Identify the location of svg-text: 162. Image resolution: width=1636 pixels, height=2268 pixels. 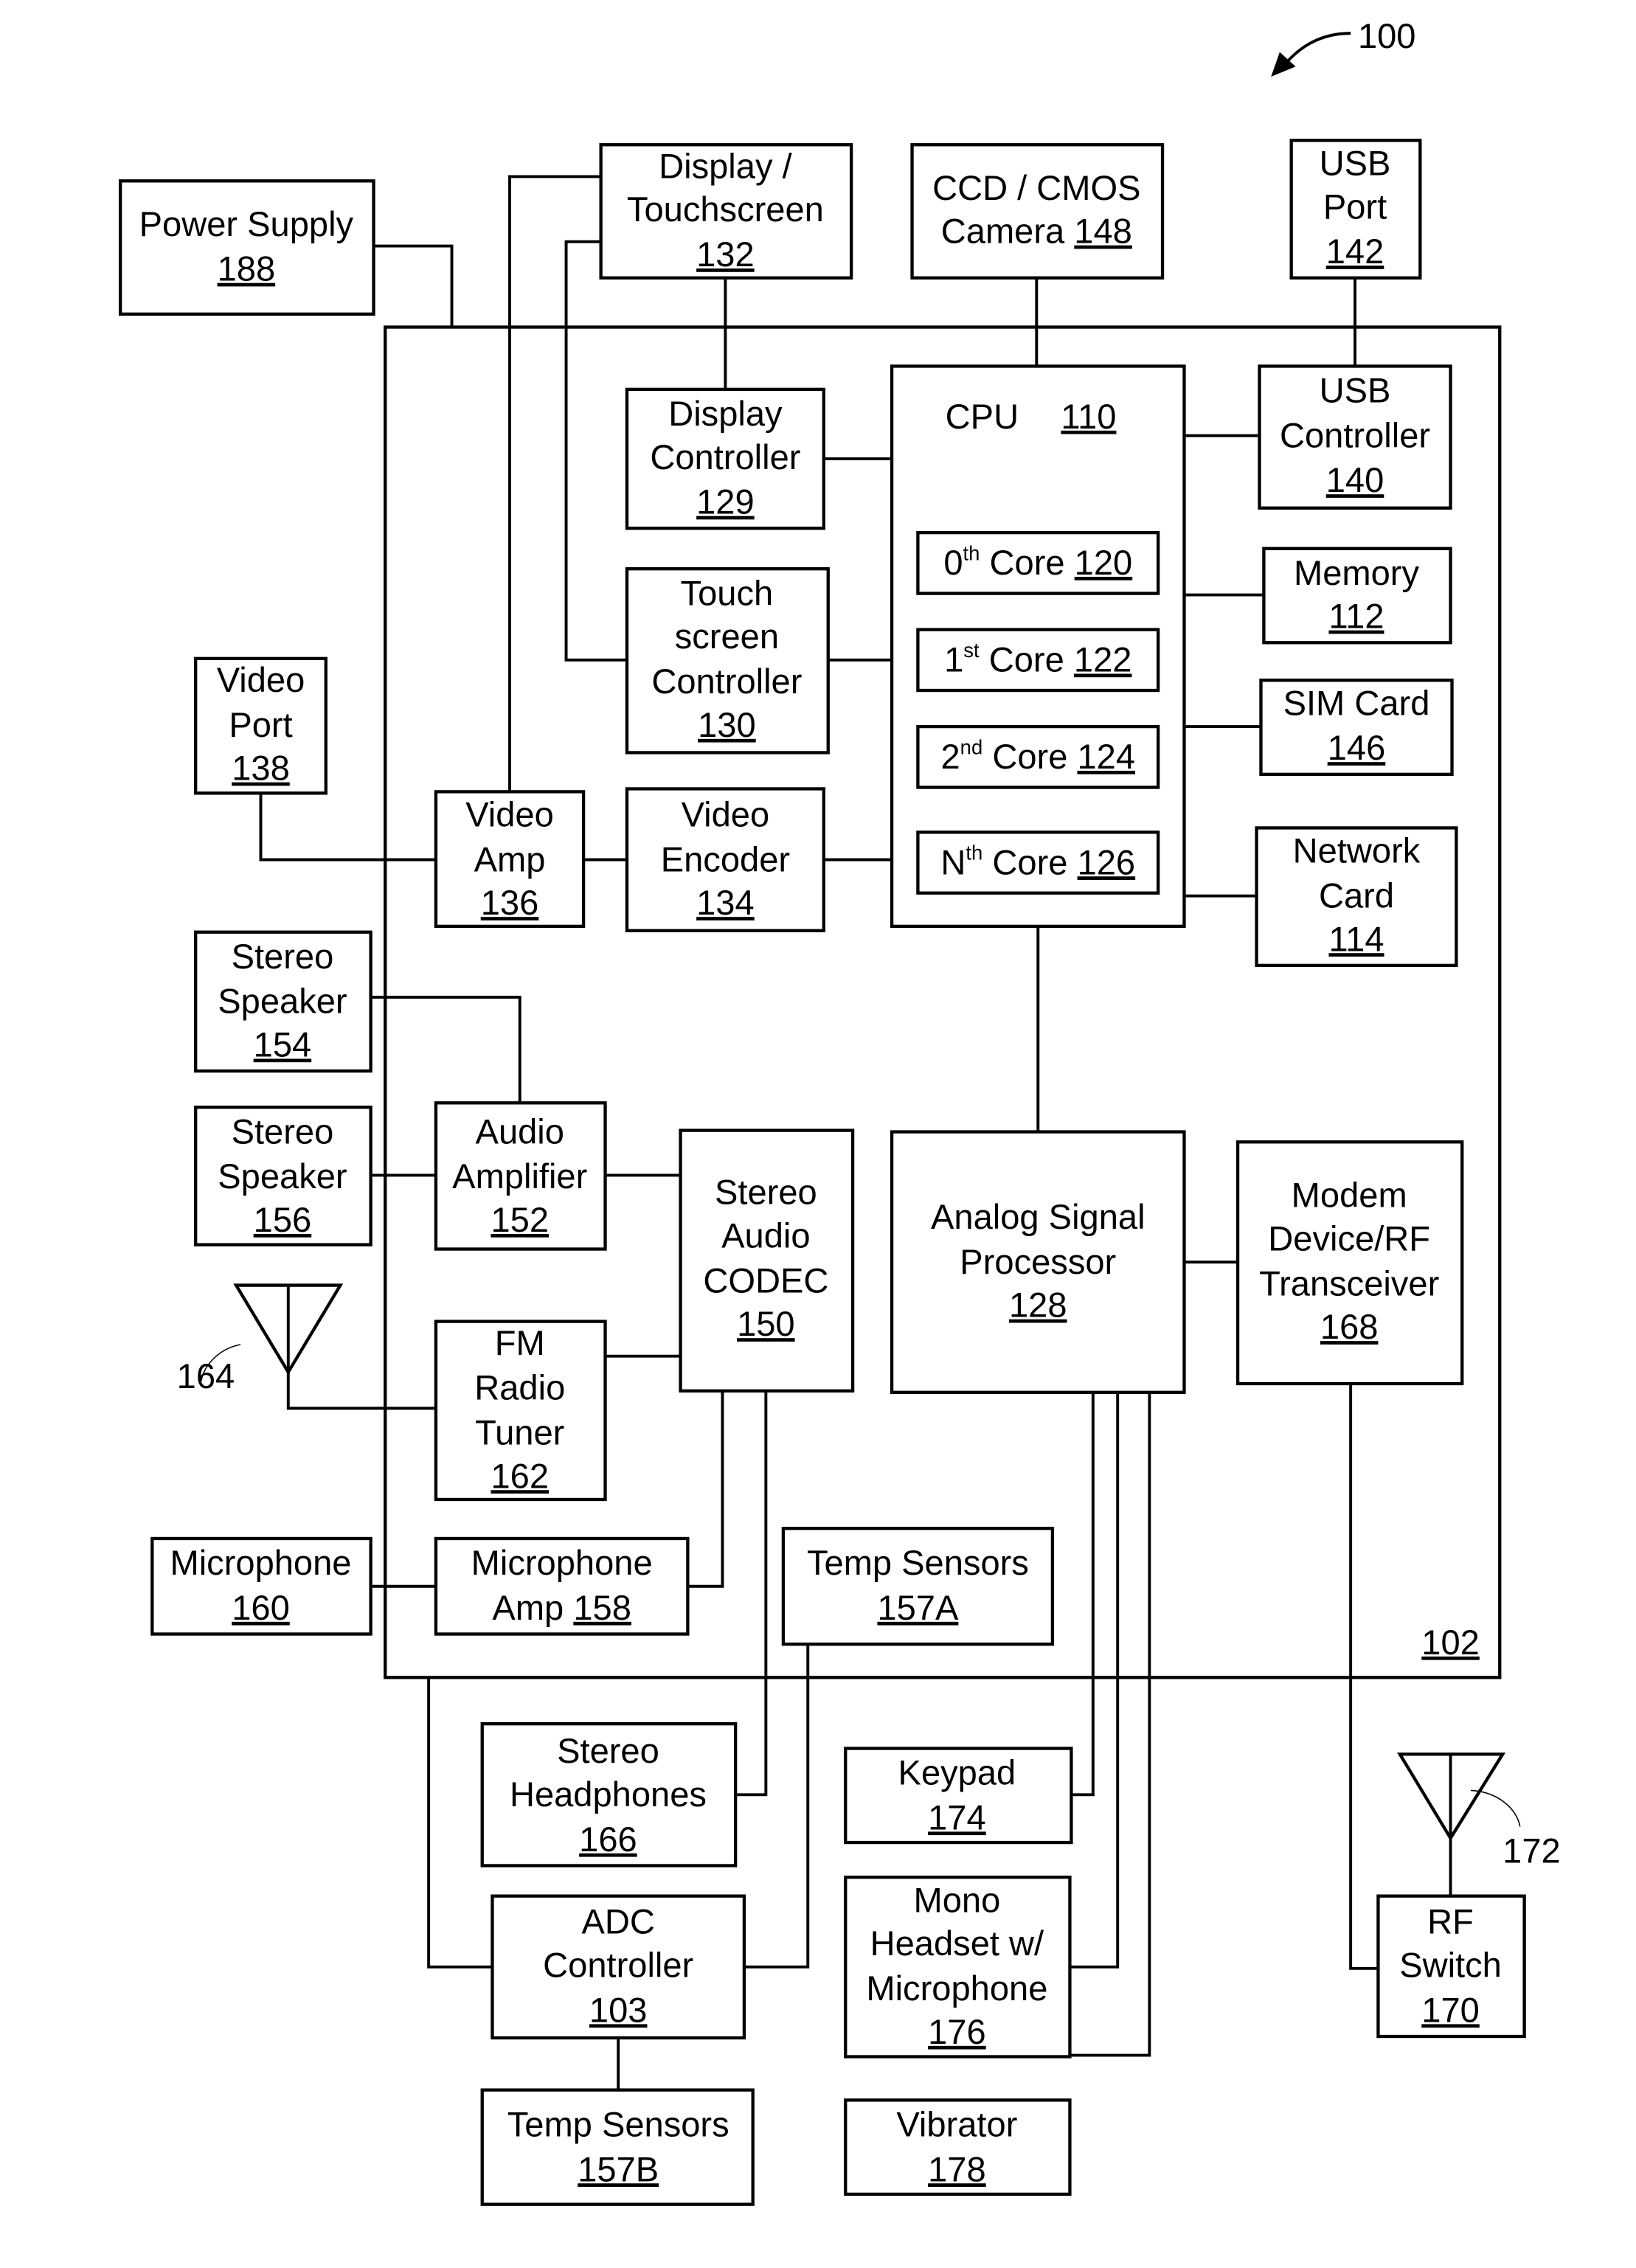
(520, 1475).